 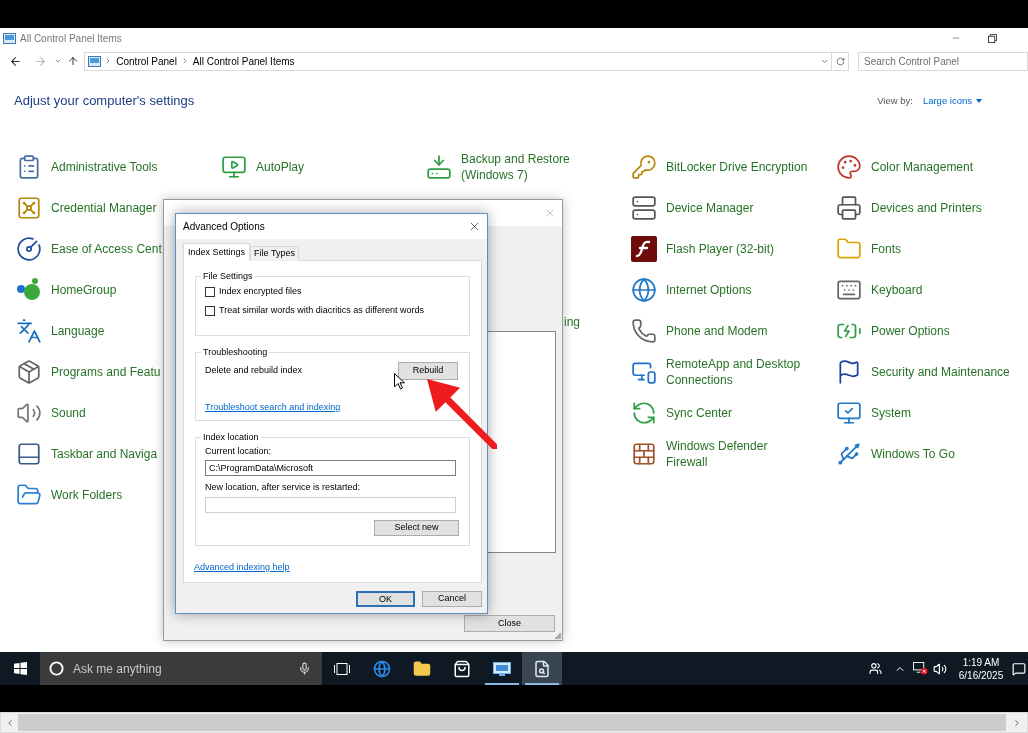 I want to click on control-panel-link: Devices and Printers, so click(x=926, y=207).